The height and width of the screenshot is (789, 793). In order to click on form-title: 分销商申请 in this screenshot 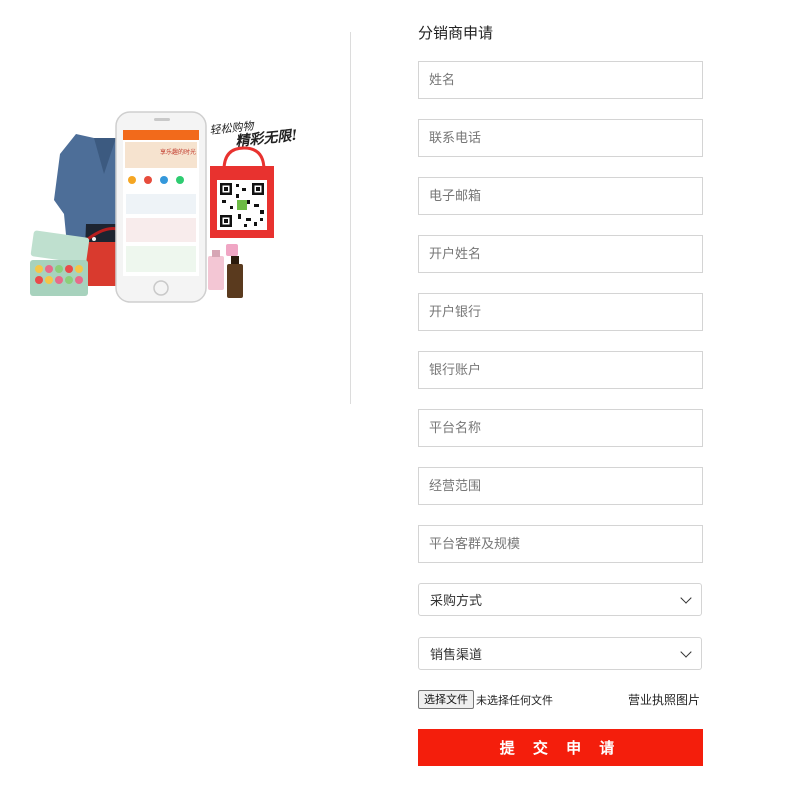, I will do `click(456, 33)`.